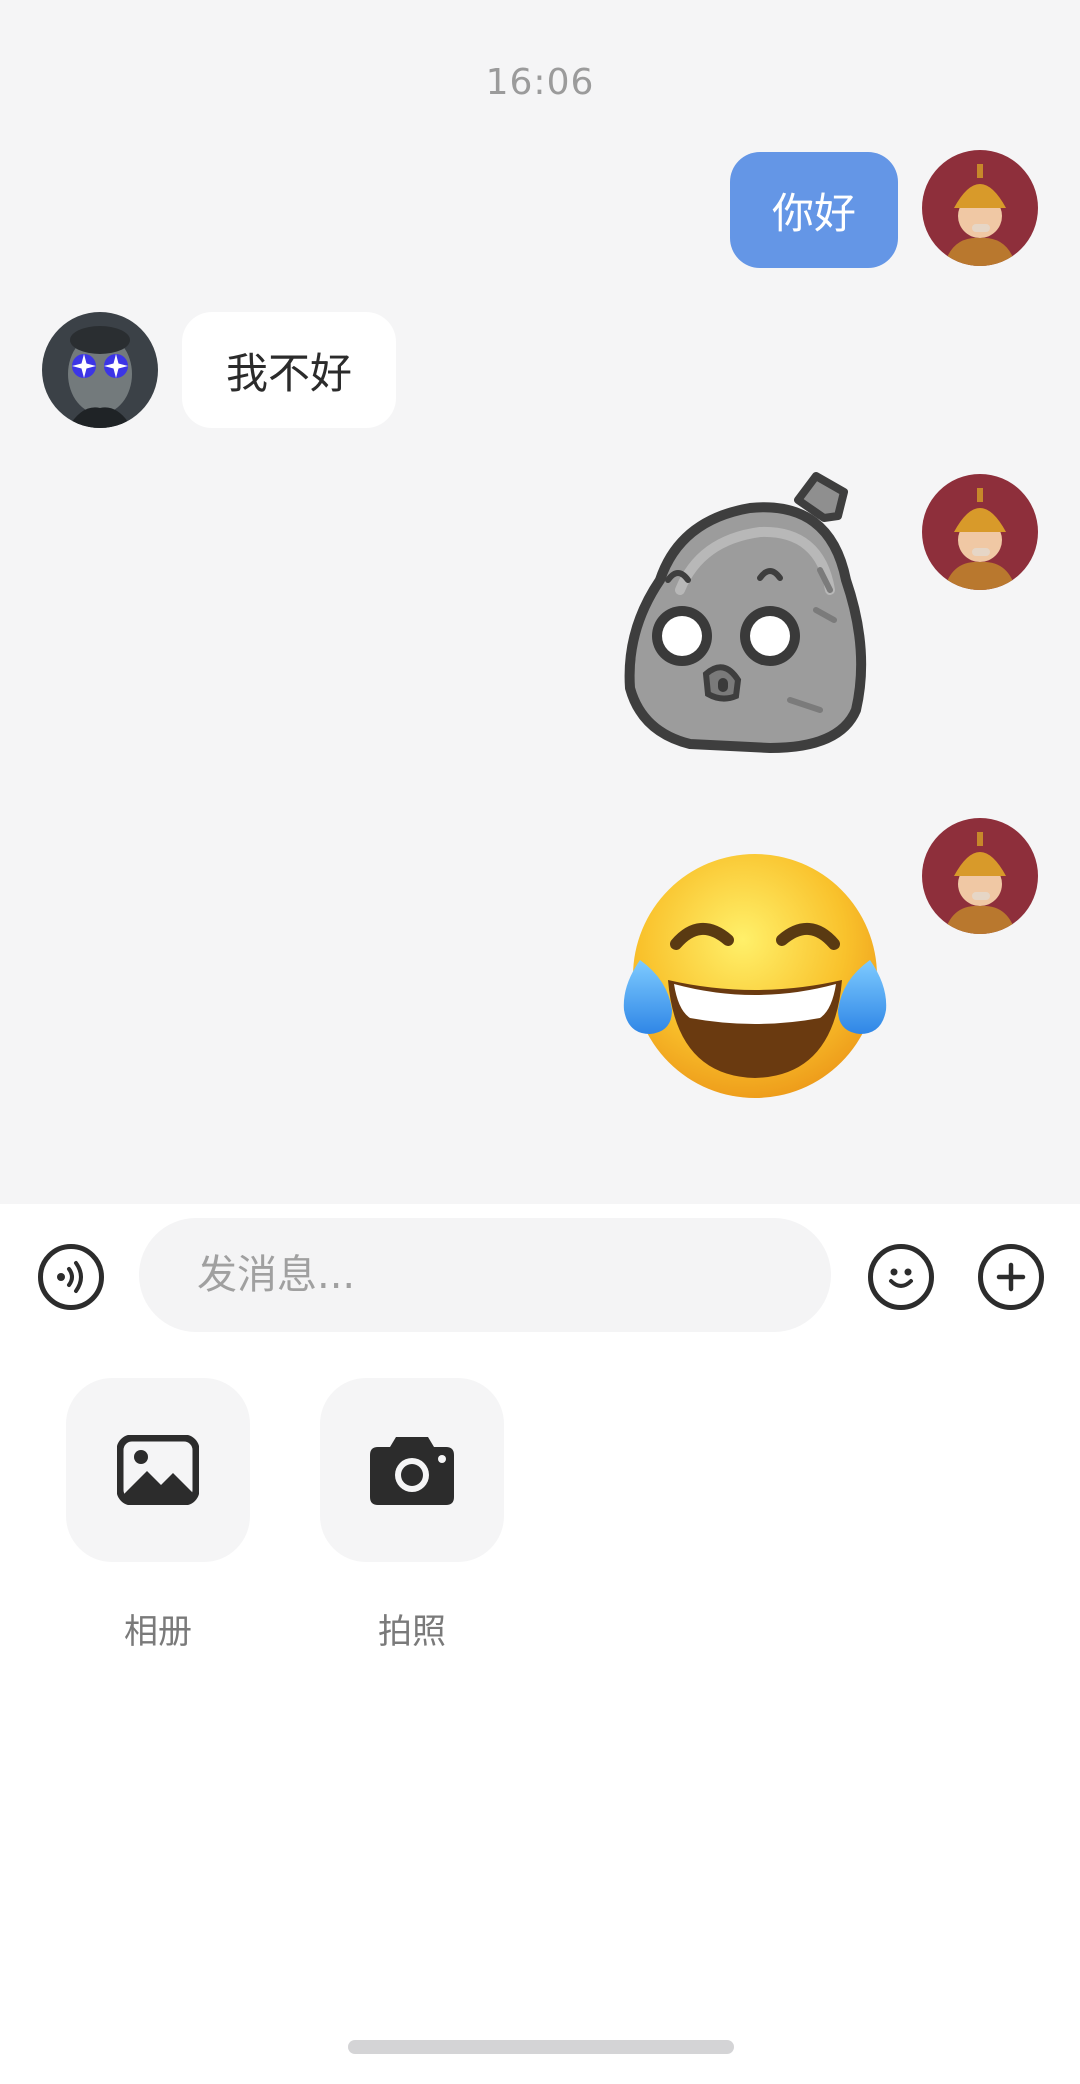 Image resolution: width=1080 pixels, height=2084 pixels. I want to click on album-button, so click(158, 1470).